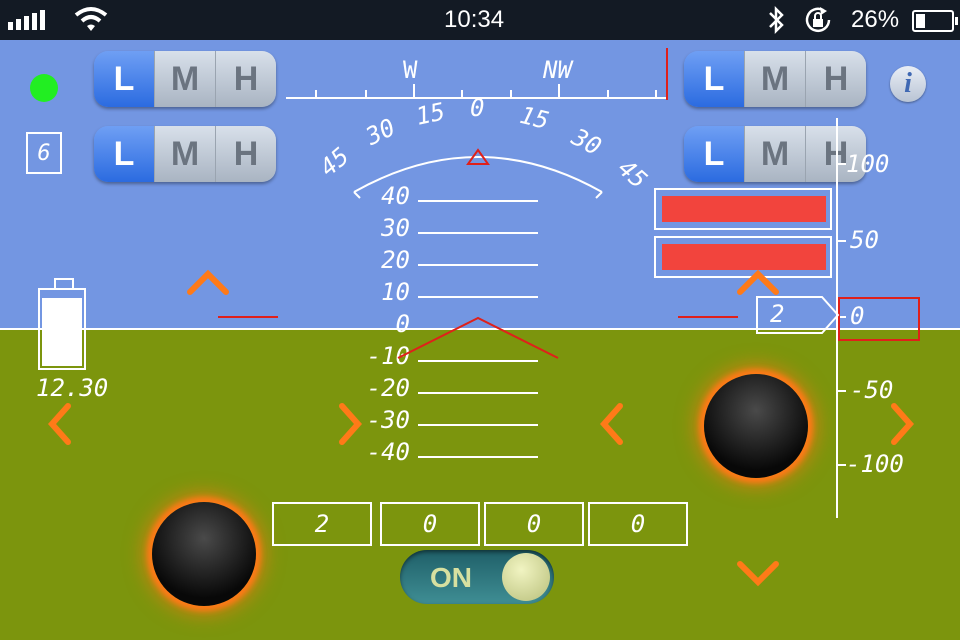 This screenshot has width=960, height=640. What do you see at coordinates (430, 114) in the screenshot?
I see `roll-label: 15` at bounding box center [430, 114].